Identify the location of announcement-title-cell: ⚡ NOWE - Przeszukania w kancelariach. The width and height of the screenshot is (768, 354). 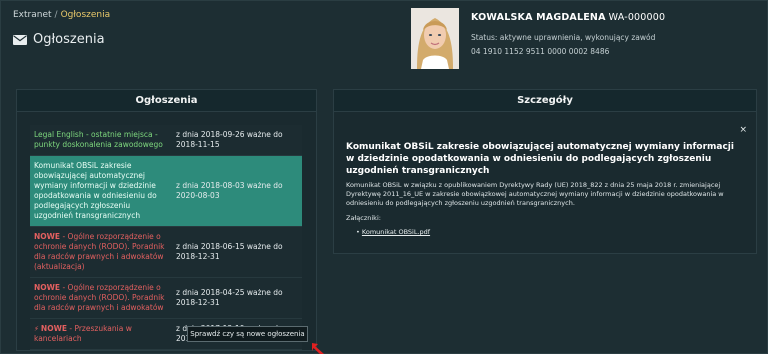
(101, 334).